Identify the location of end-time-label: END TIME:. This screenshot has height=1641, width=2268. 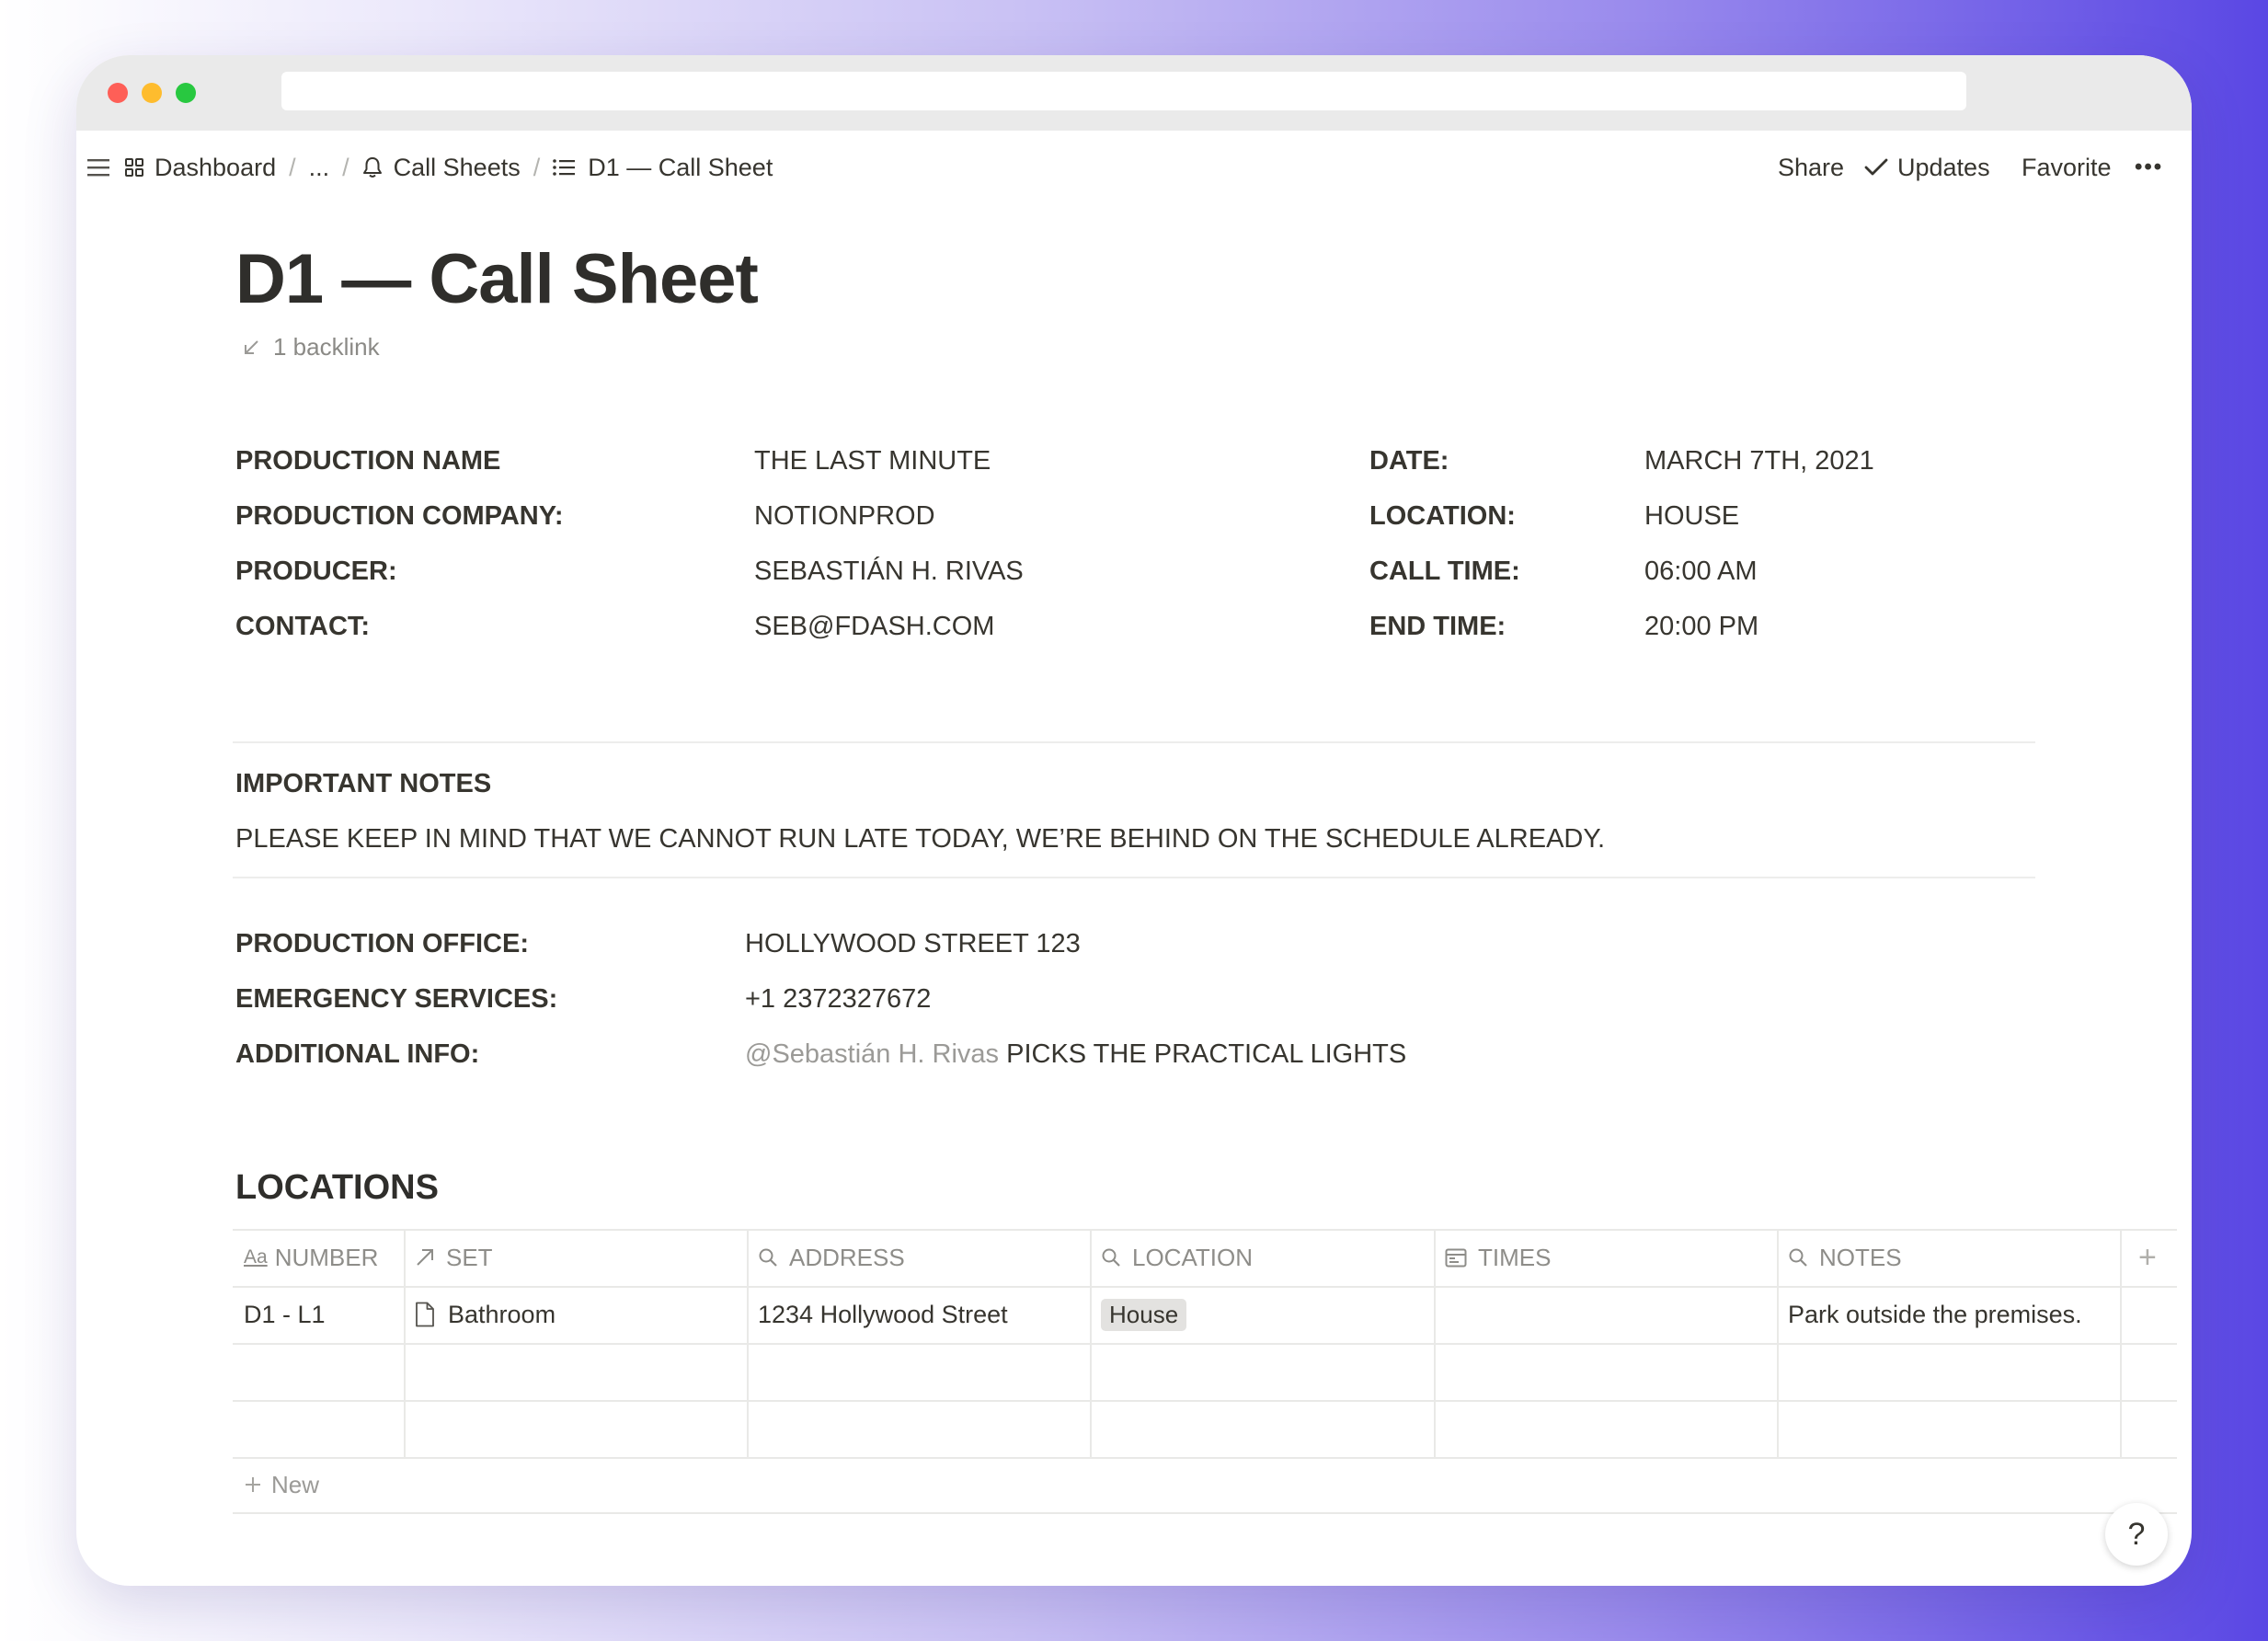
(1437, 626).